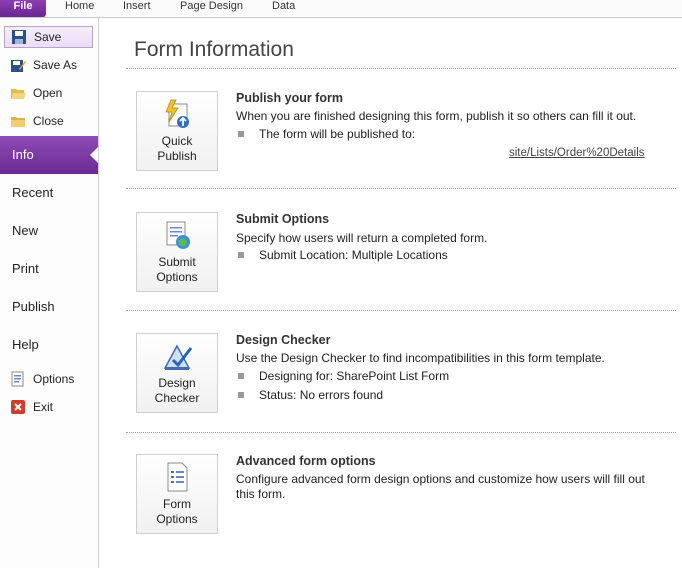  Describe the element at coordinates (177, 519) in the screenshot. I see `form-options-label-2: Options` at that location.